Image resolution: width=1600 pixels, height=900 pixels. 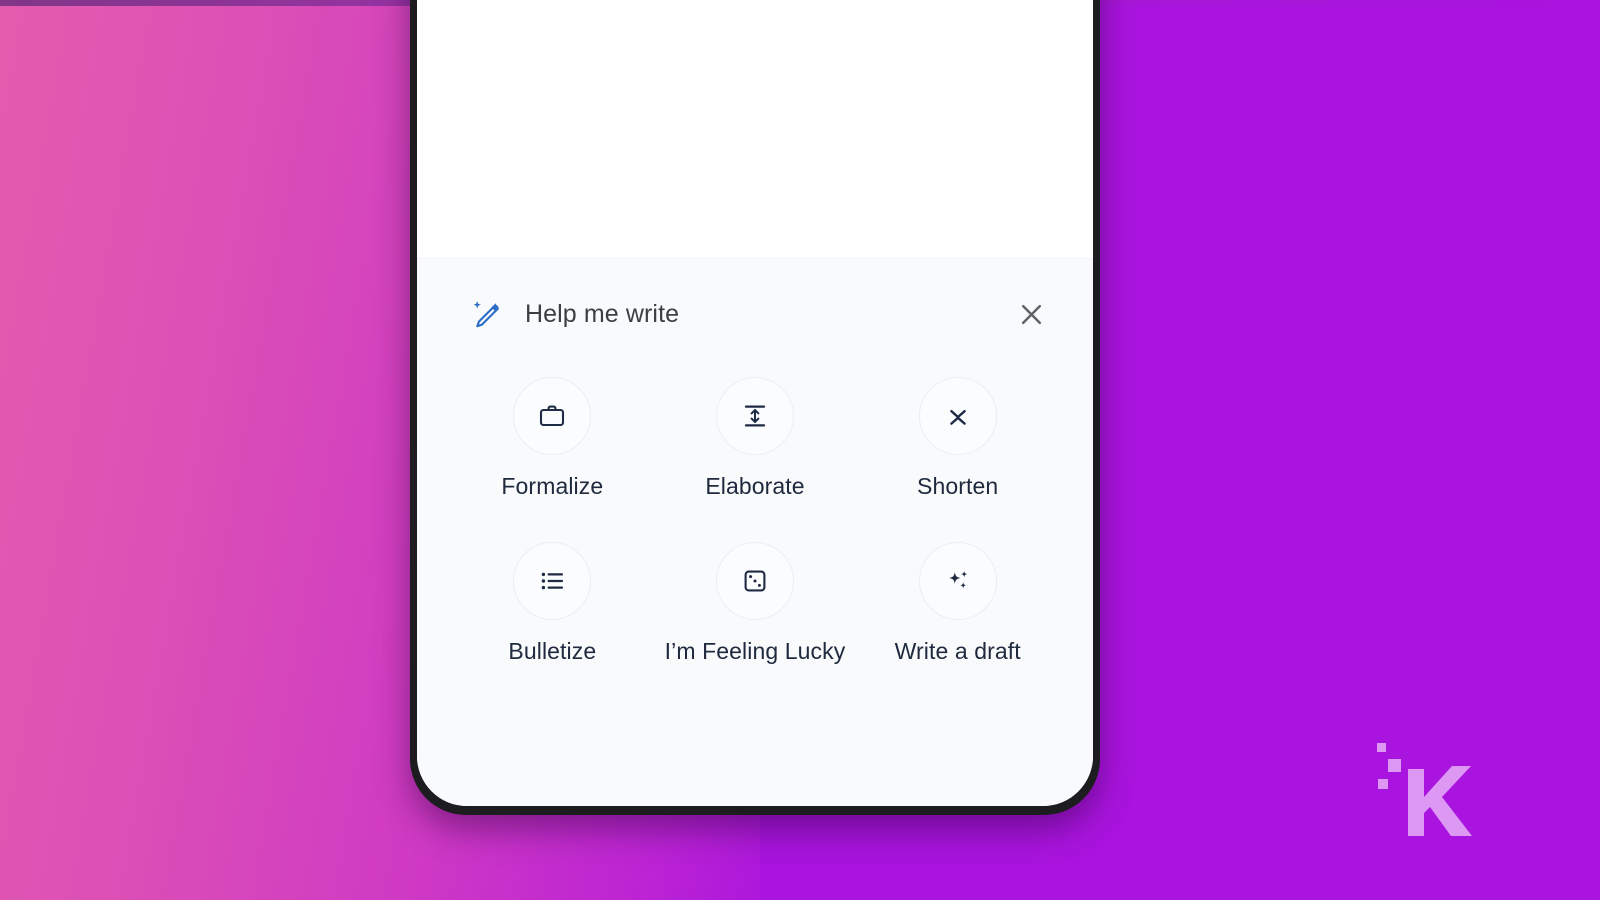 I want to click on sheet-title: Help me write, so click(x=602, y=313).